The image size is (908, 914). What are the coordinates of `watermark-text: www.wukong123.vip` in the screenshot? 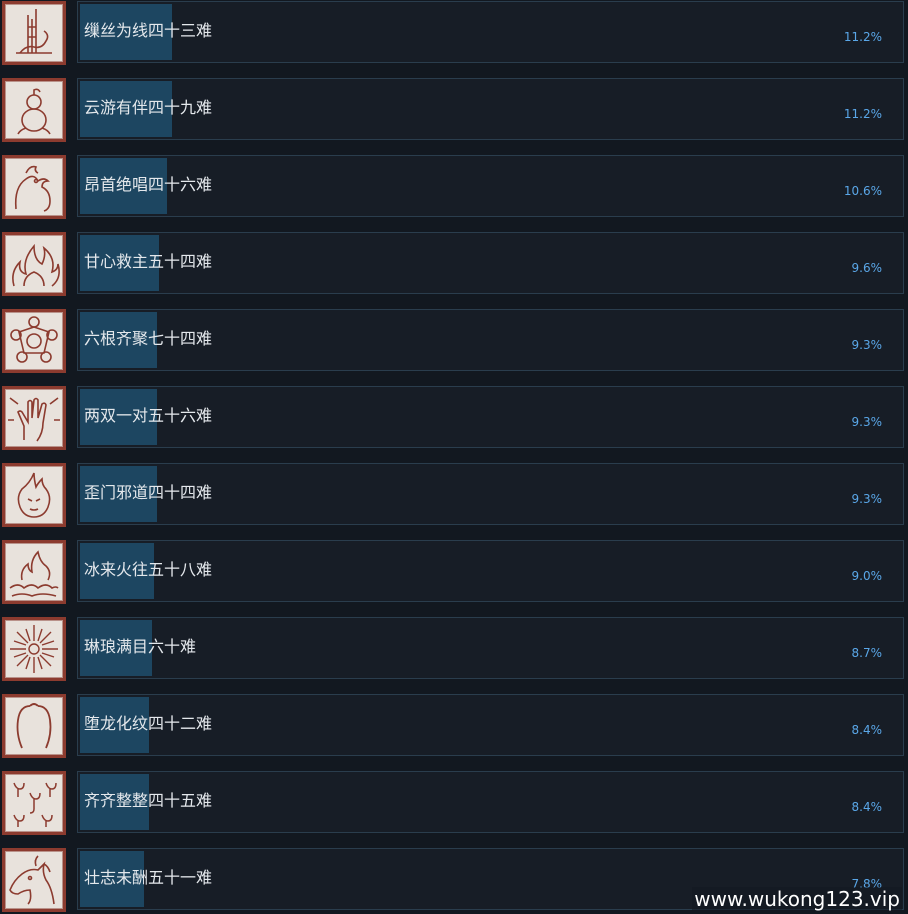 It's located at (797, 899).